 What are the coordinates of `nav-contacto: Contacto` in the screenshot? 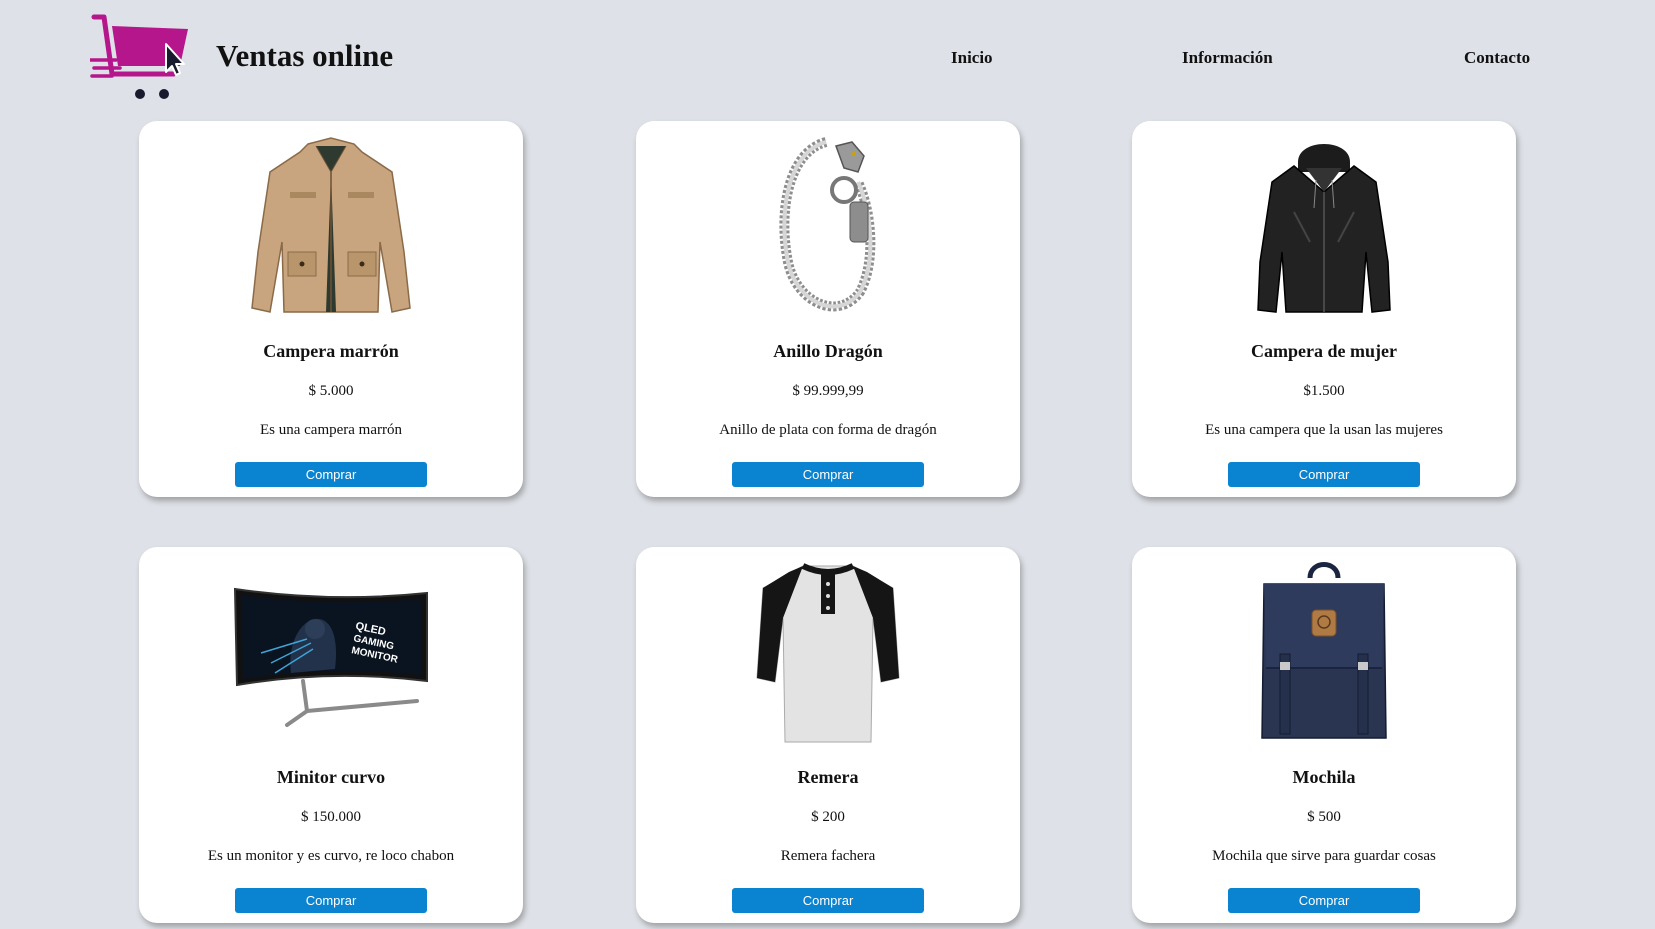 It's located at (1497, 58).